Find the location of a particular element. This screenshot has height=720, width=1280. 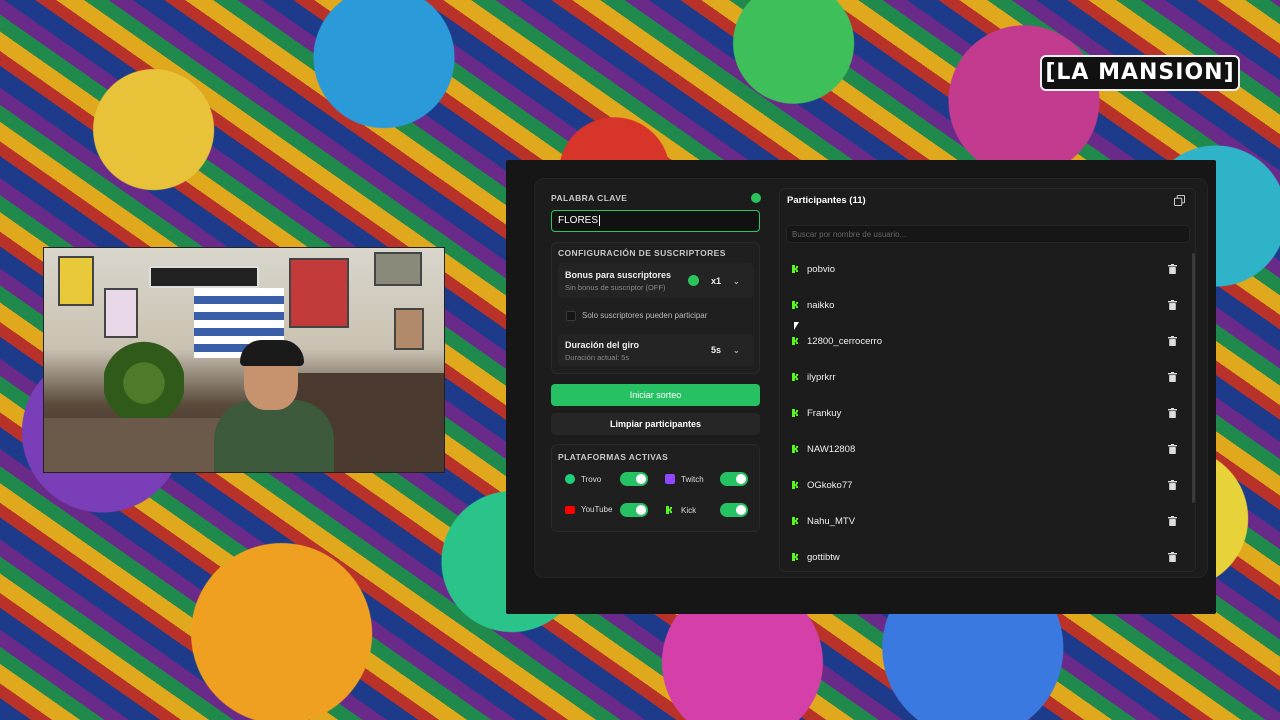

participant-row: Frankuy is located at coordinates (984, 413).